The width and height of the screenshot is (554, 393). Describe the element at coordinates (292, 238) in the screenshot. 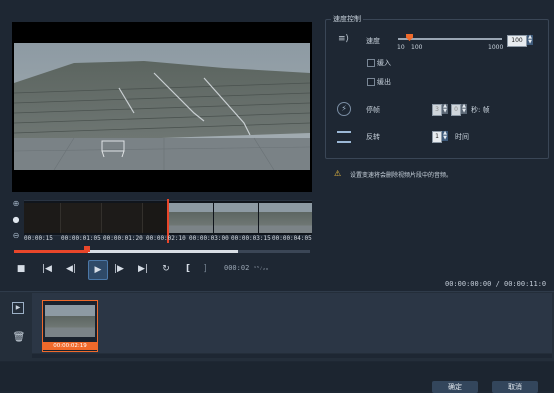

I see `timecode-label: 00:00:04:05` at that location.